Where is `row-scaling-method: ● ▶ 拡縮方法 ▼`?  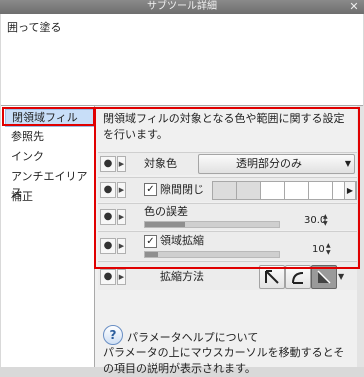
row-scaling-method: ● ▶ 拡縮方法 ▼ is located at coordinates (227, 275).